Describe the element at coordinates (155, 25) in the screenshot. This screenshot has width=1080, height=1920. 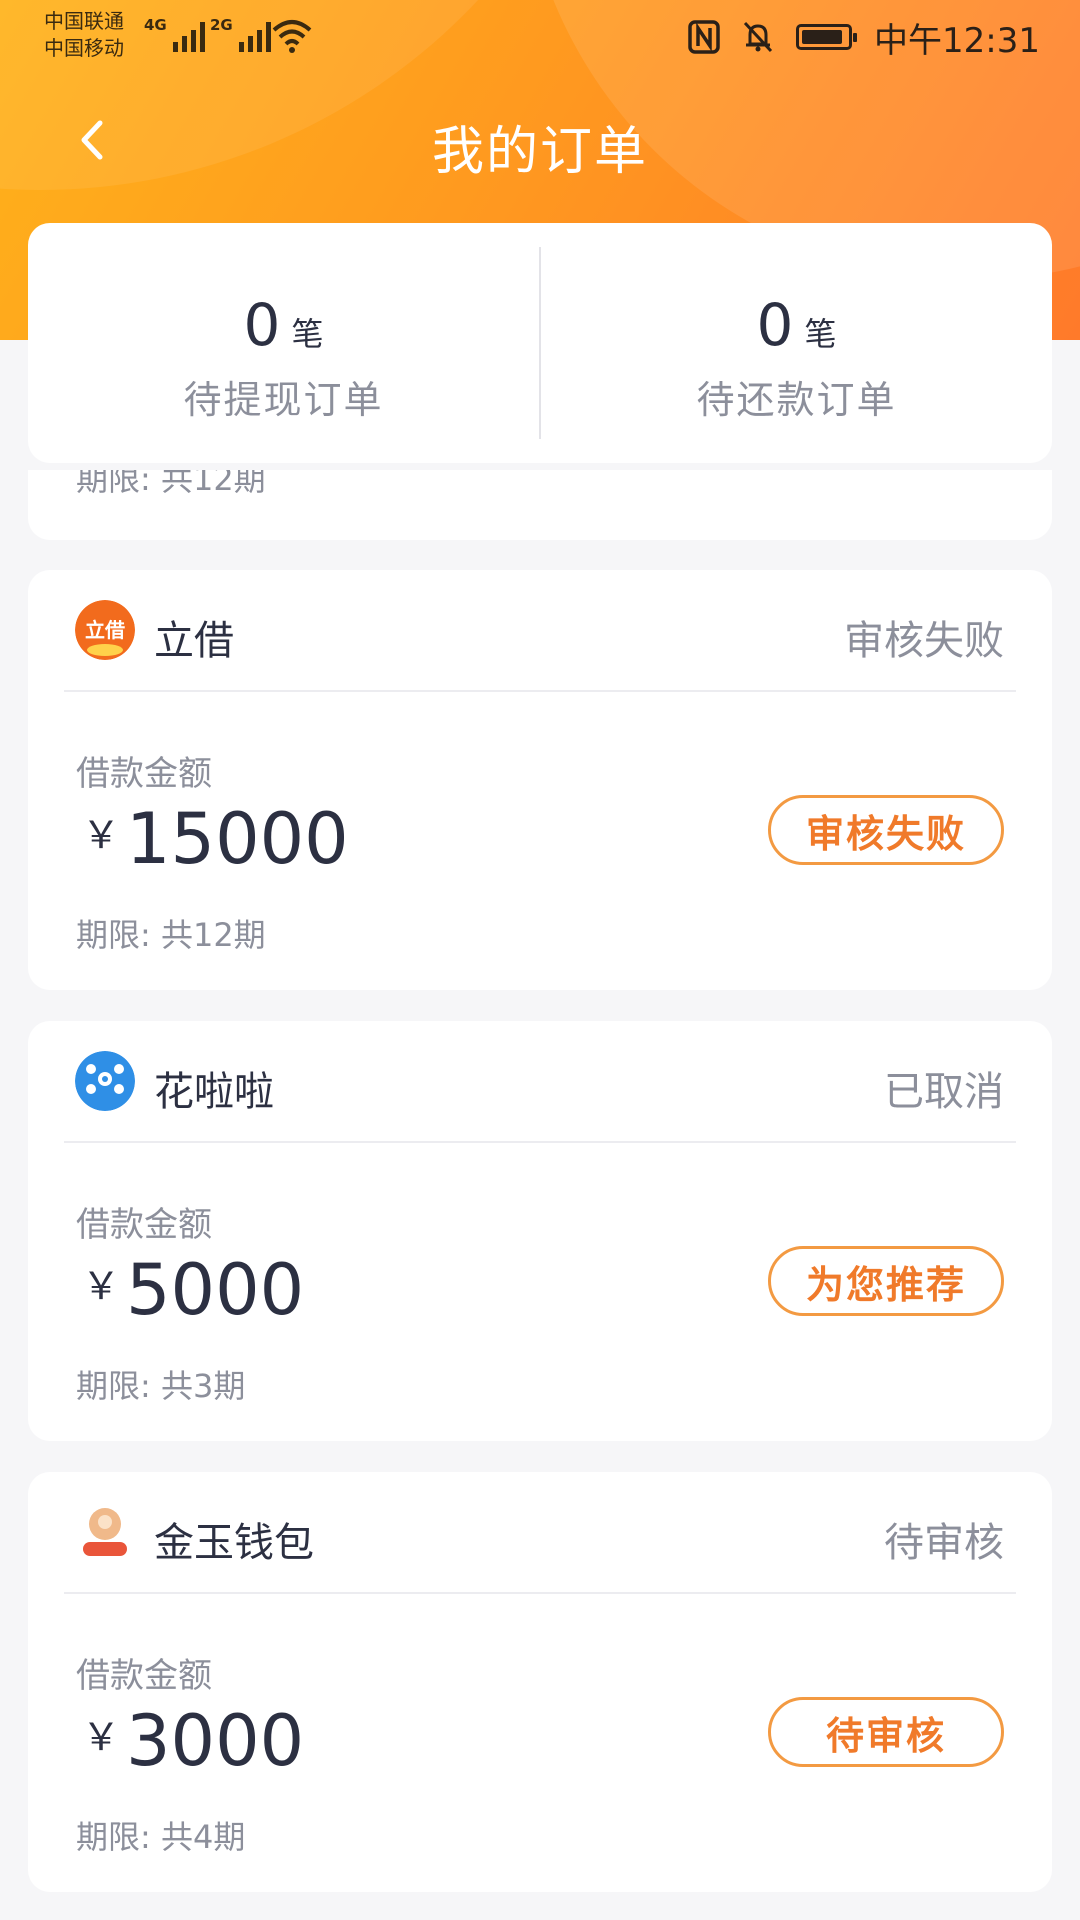
I see `network-type-1: 4G` at that location.